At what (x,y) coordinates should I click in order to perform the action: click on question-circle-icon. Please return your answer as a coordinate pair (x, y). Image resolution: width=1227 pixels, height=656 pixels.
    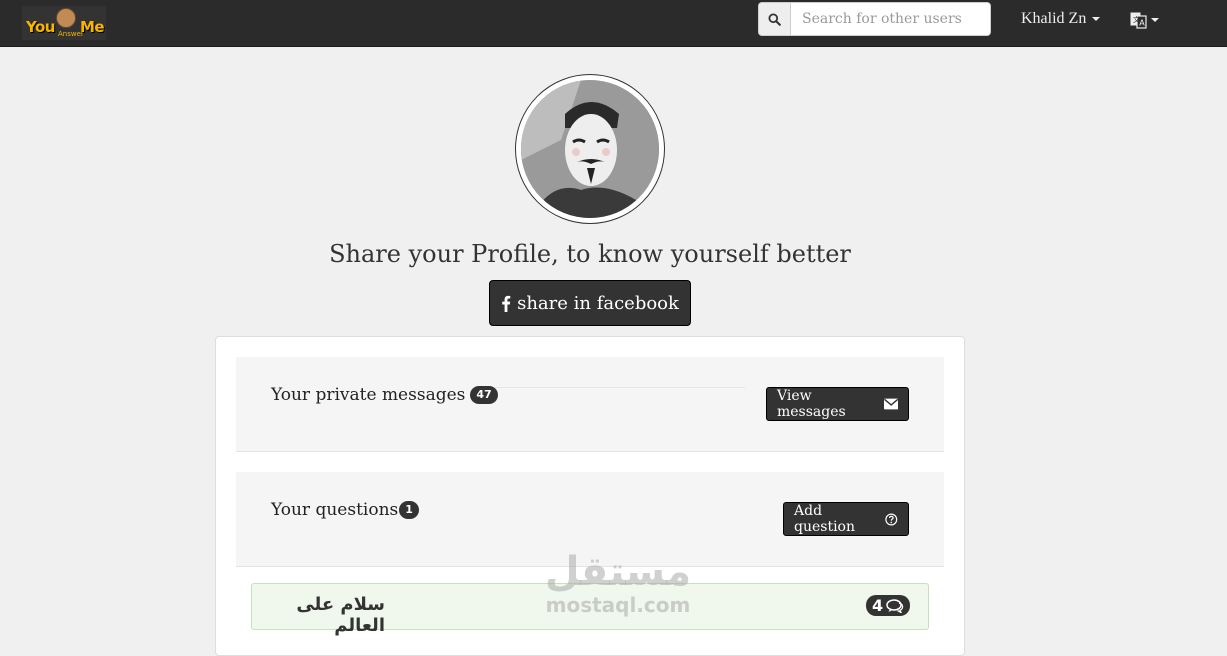
    Looking at the image, I should click on (891, 519).